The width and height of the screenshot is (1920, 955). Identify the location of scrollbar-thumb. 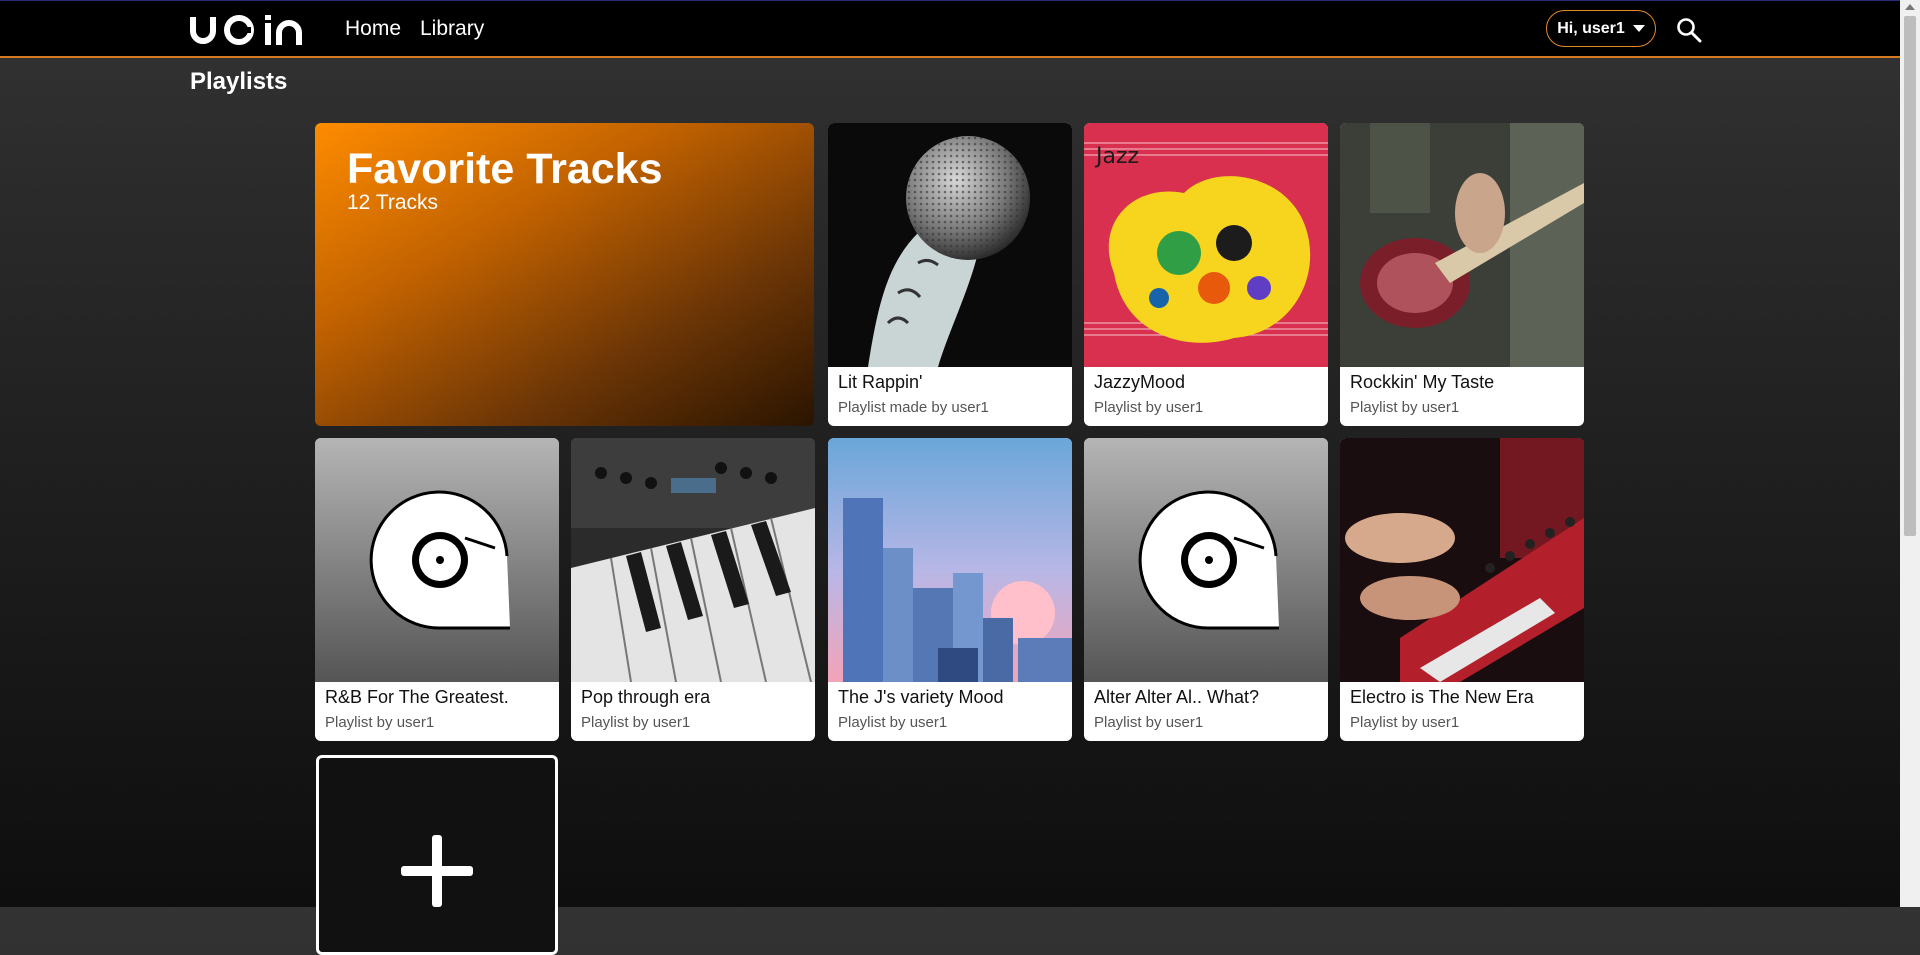
(1910, 276).